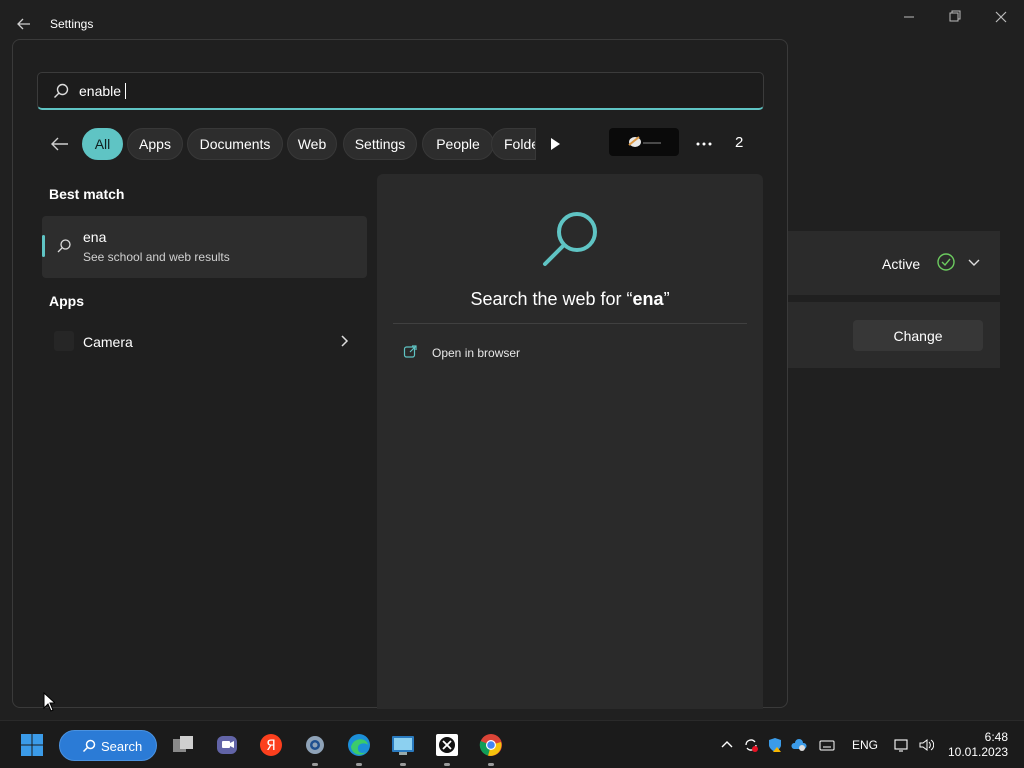 The width and height of the screenshot is (1024, 768). Describe the element at coordinates (513, 144) in the screenshot. I see `filter-chip-folders: Folders` at that location.